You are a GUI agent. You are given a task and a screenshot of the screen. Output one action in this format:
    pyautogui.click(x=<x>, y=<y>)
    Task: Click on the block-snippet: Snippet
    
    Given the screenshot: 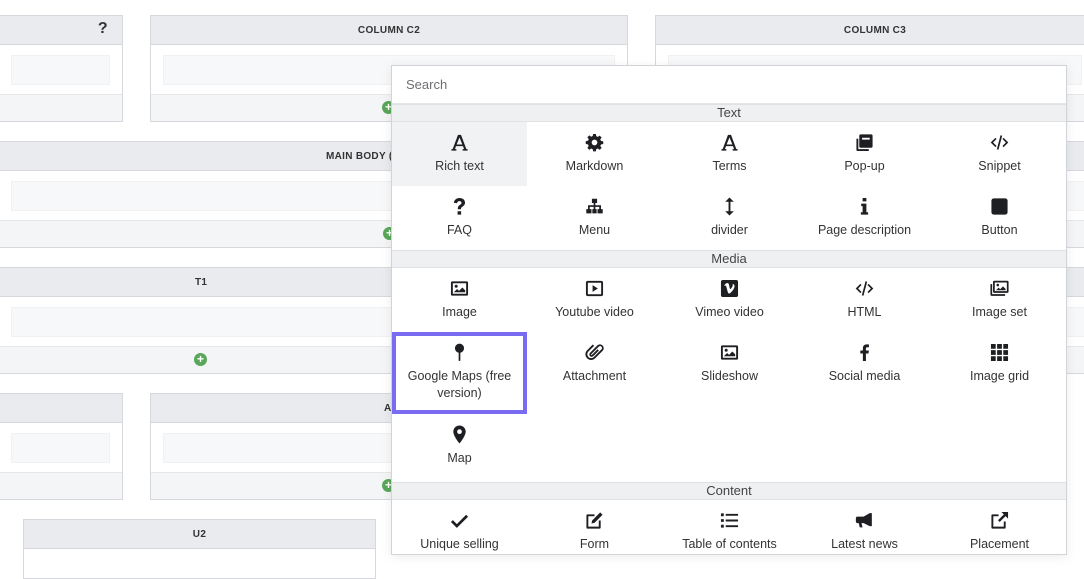 What is the action you would take?
    pyautogui.click(x=999, y=154)
    